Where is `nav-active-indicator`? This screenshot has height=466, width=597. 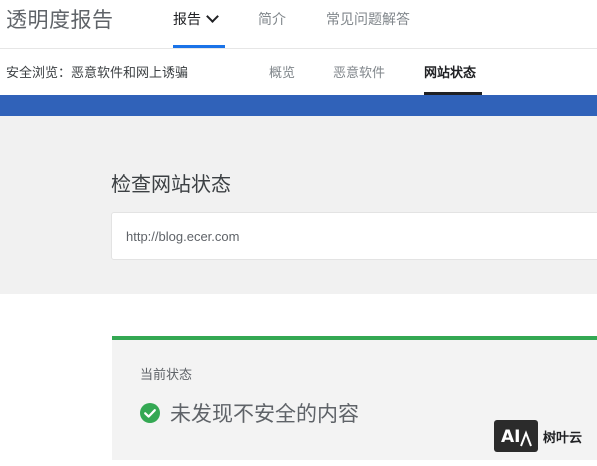
nav-active-indicator is located at coordinates (199, 46).